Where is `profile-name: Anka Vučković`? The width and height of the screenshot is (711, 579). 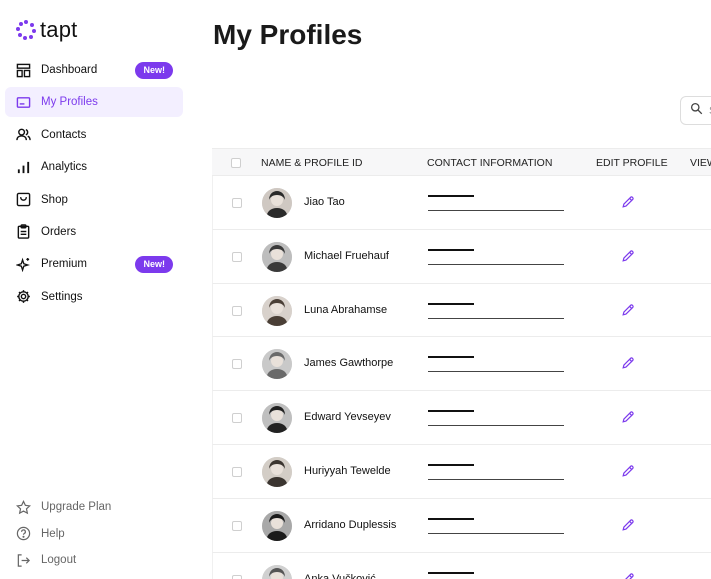 profile-name: Anka Vučković is located at coordinates (340, 576).